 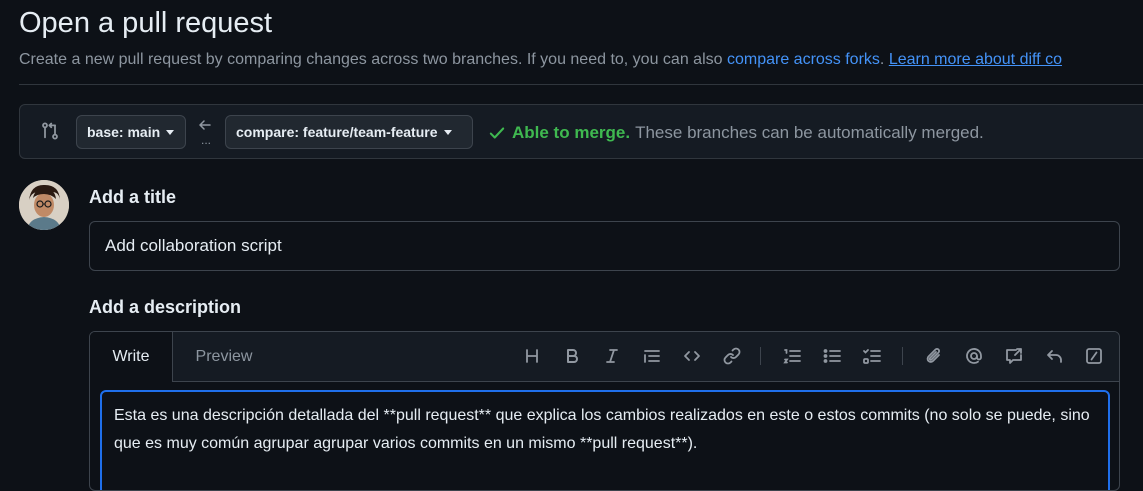 I want to click on compare-branch-button: compare: feature/team-feature, so click(x=349, y=132).